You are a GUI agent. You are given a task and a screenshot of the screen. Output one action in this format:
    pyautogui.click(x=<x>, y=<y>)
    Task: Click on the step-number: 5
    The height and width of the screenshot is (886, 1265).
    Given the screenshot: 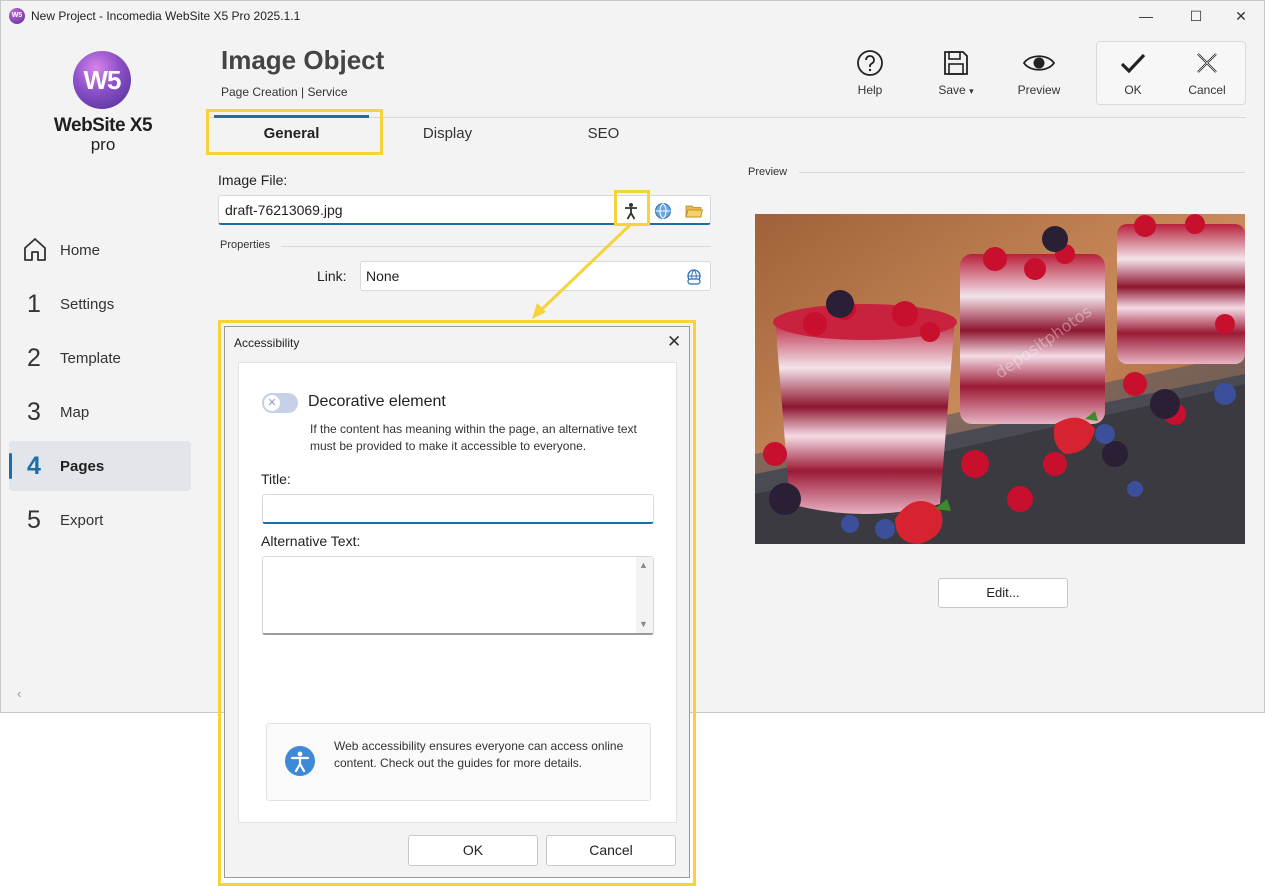 What is the action you would take?
    pyautogui.click(x=34, y=519)
    